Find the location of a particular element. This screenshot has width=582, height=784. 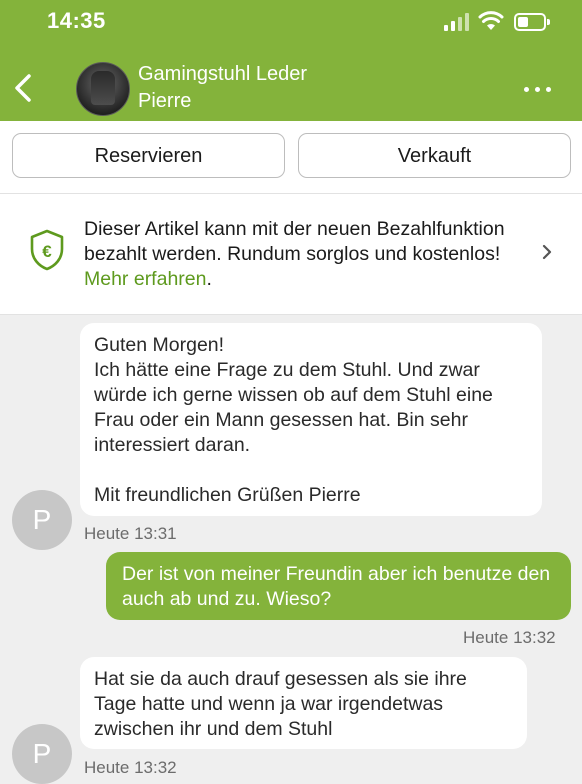

sold-button: Verkauft is located at coordinates (434, 155).